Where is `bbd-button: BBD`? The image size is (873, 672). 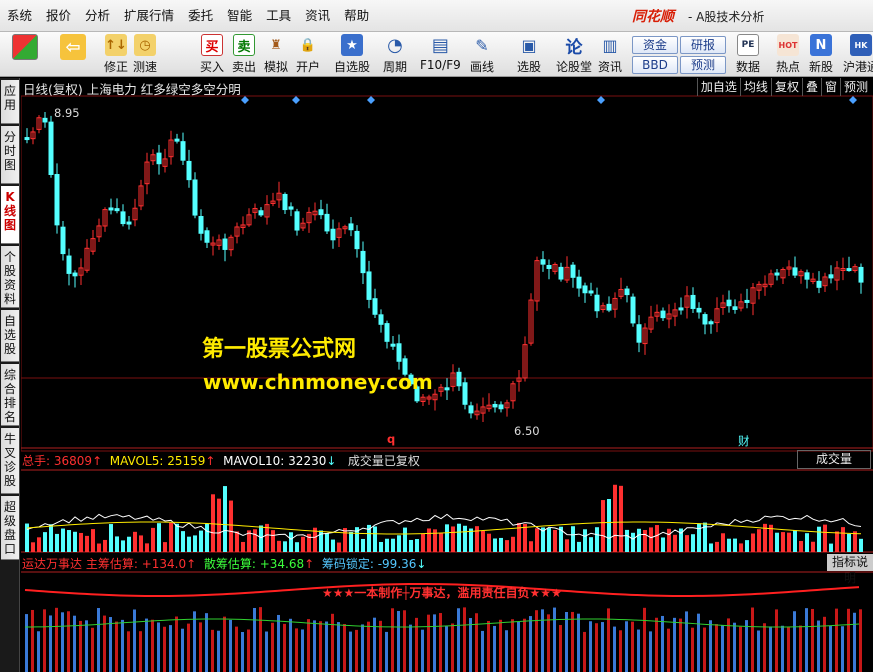
bbd-button: BBD is located at coordinates (655, 65).